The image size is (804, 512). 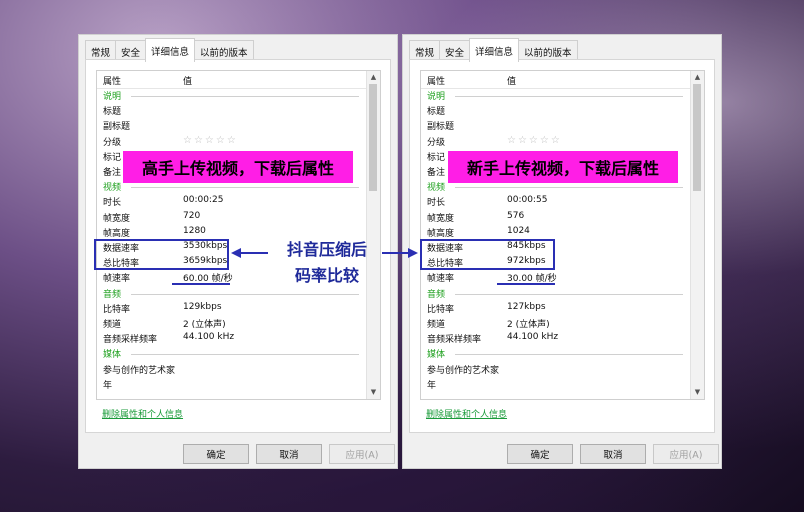 I want to click on comparison-arrows, so click(x=324, y=253).